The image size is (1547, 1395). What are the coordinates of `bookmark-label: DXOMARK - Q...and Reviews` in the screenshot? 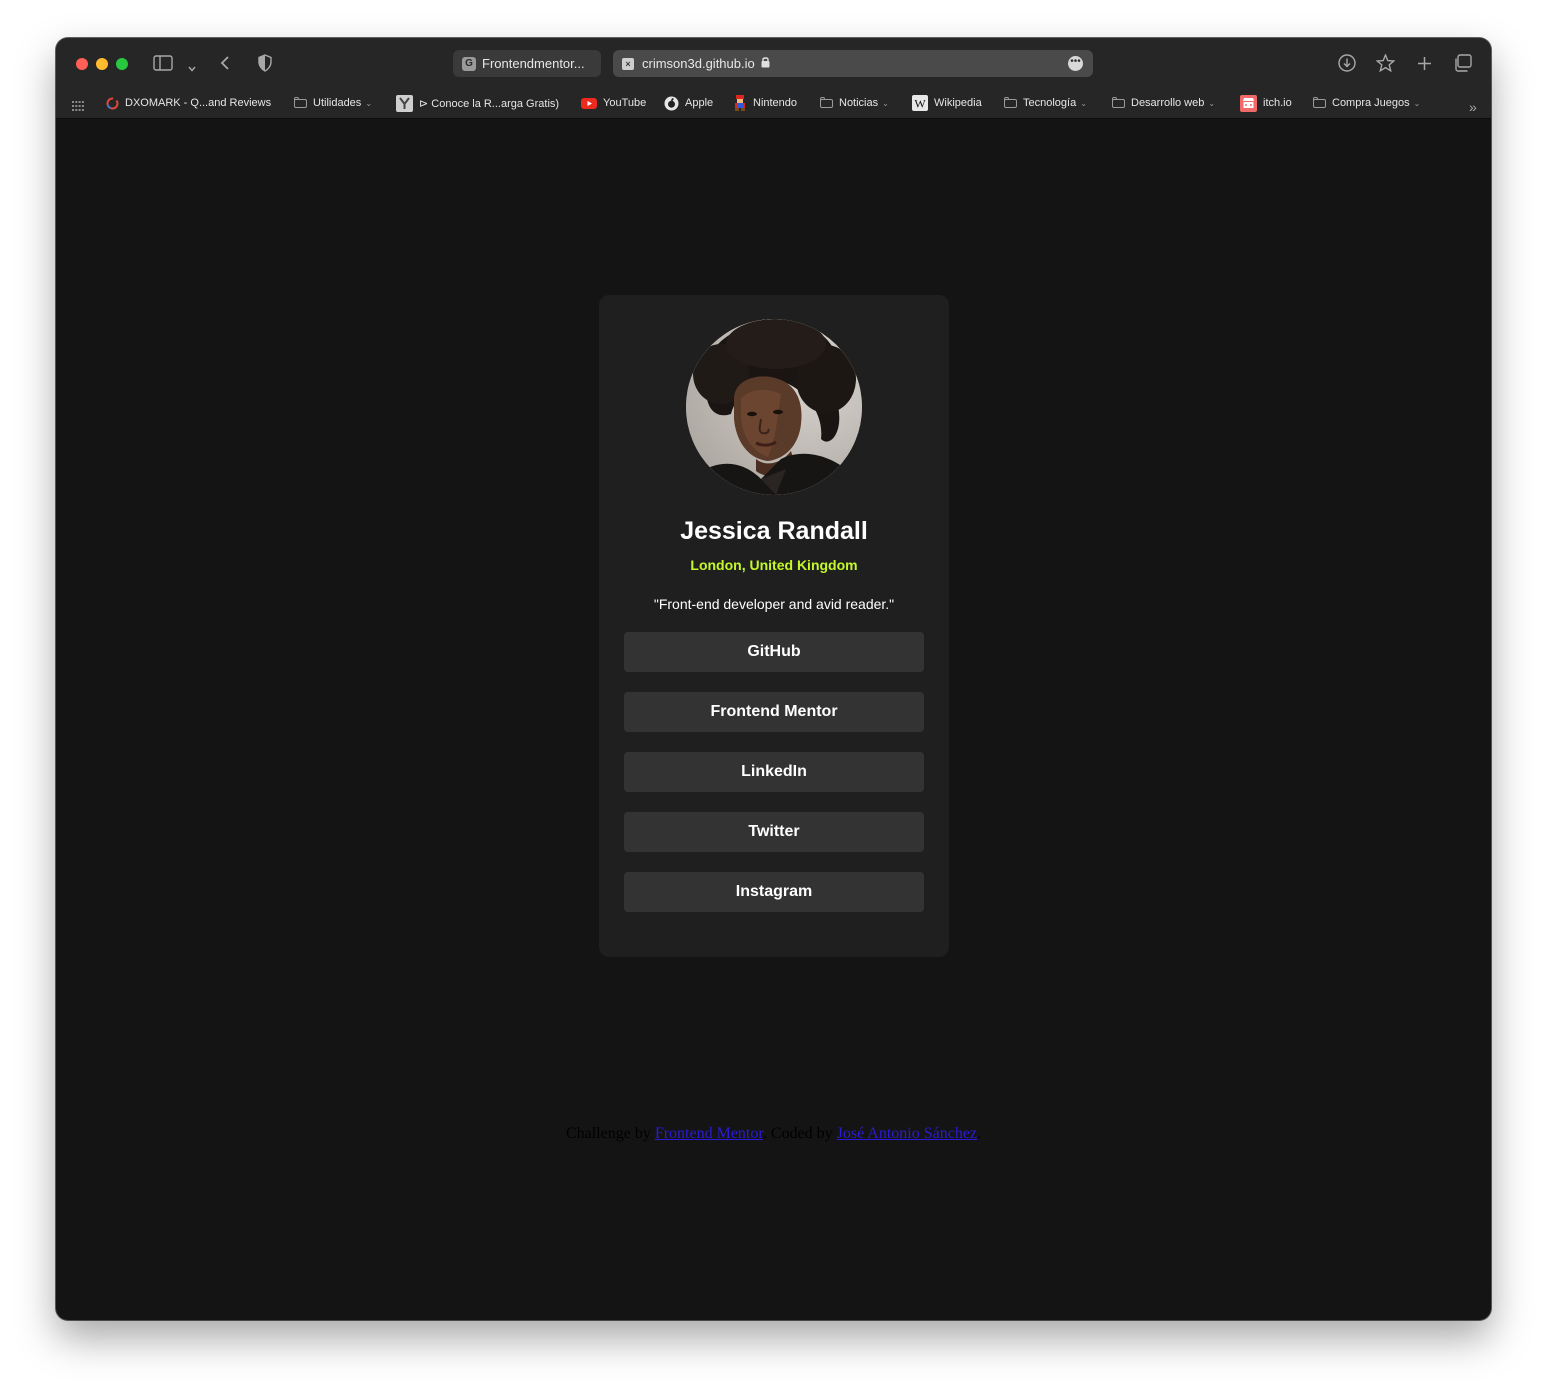 It's located at (198, 103).